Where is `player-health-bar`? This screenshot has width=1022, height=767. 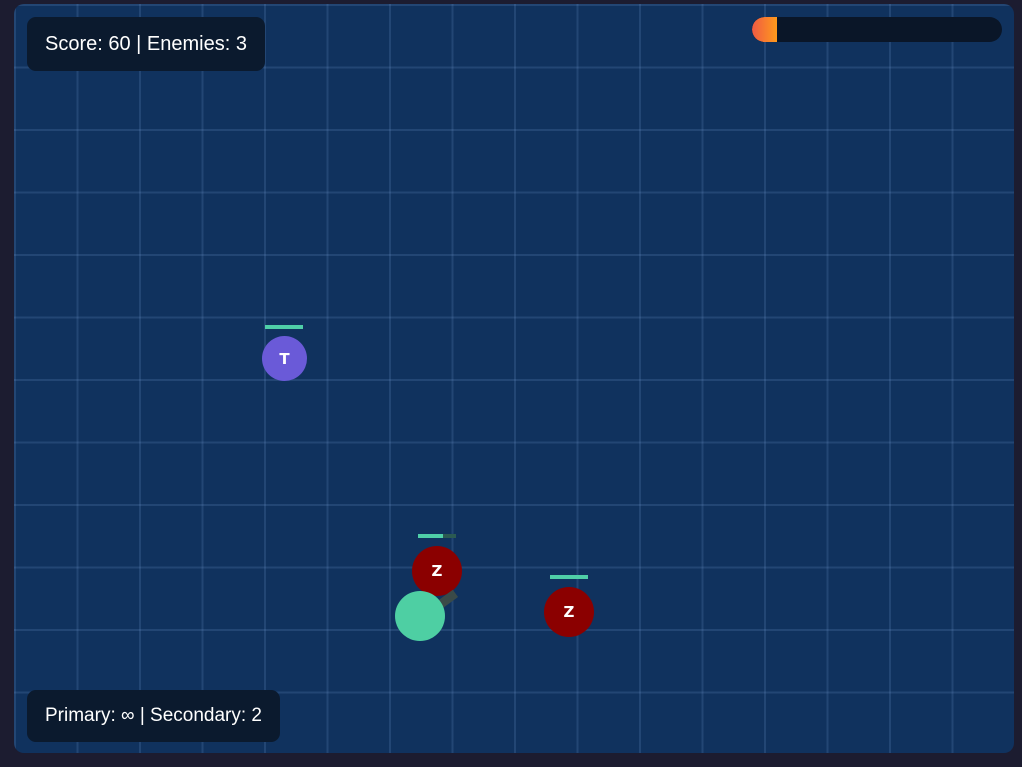
player-health-bar is located at coordinates (877, 29).